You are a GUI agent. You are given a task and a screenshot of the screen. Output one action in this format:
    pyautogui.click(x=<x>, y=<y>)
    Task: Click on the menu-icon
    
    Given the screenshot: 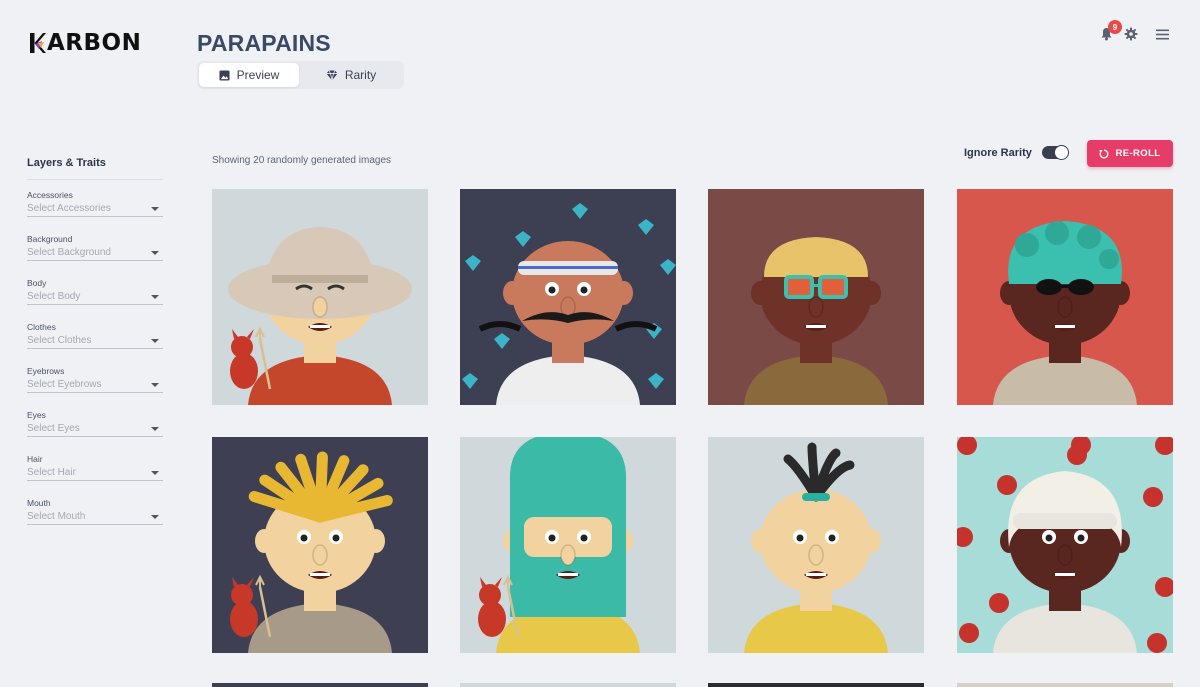 What is the action you would take?
    pyautogui.click(x=1162, y=34)
    